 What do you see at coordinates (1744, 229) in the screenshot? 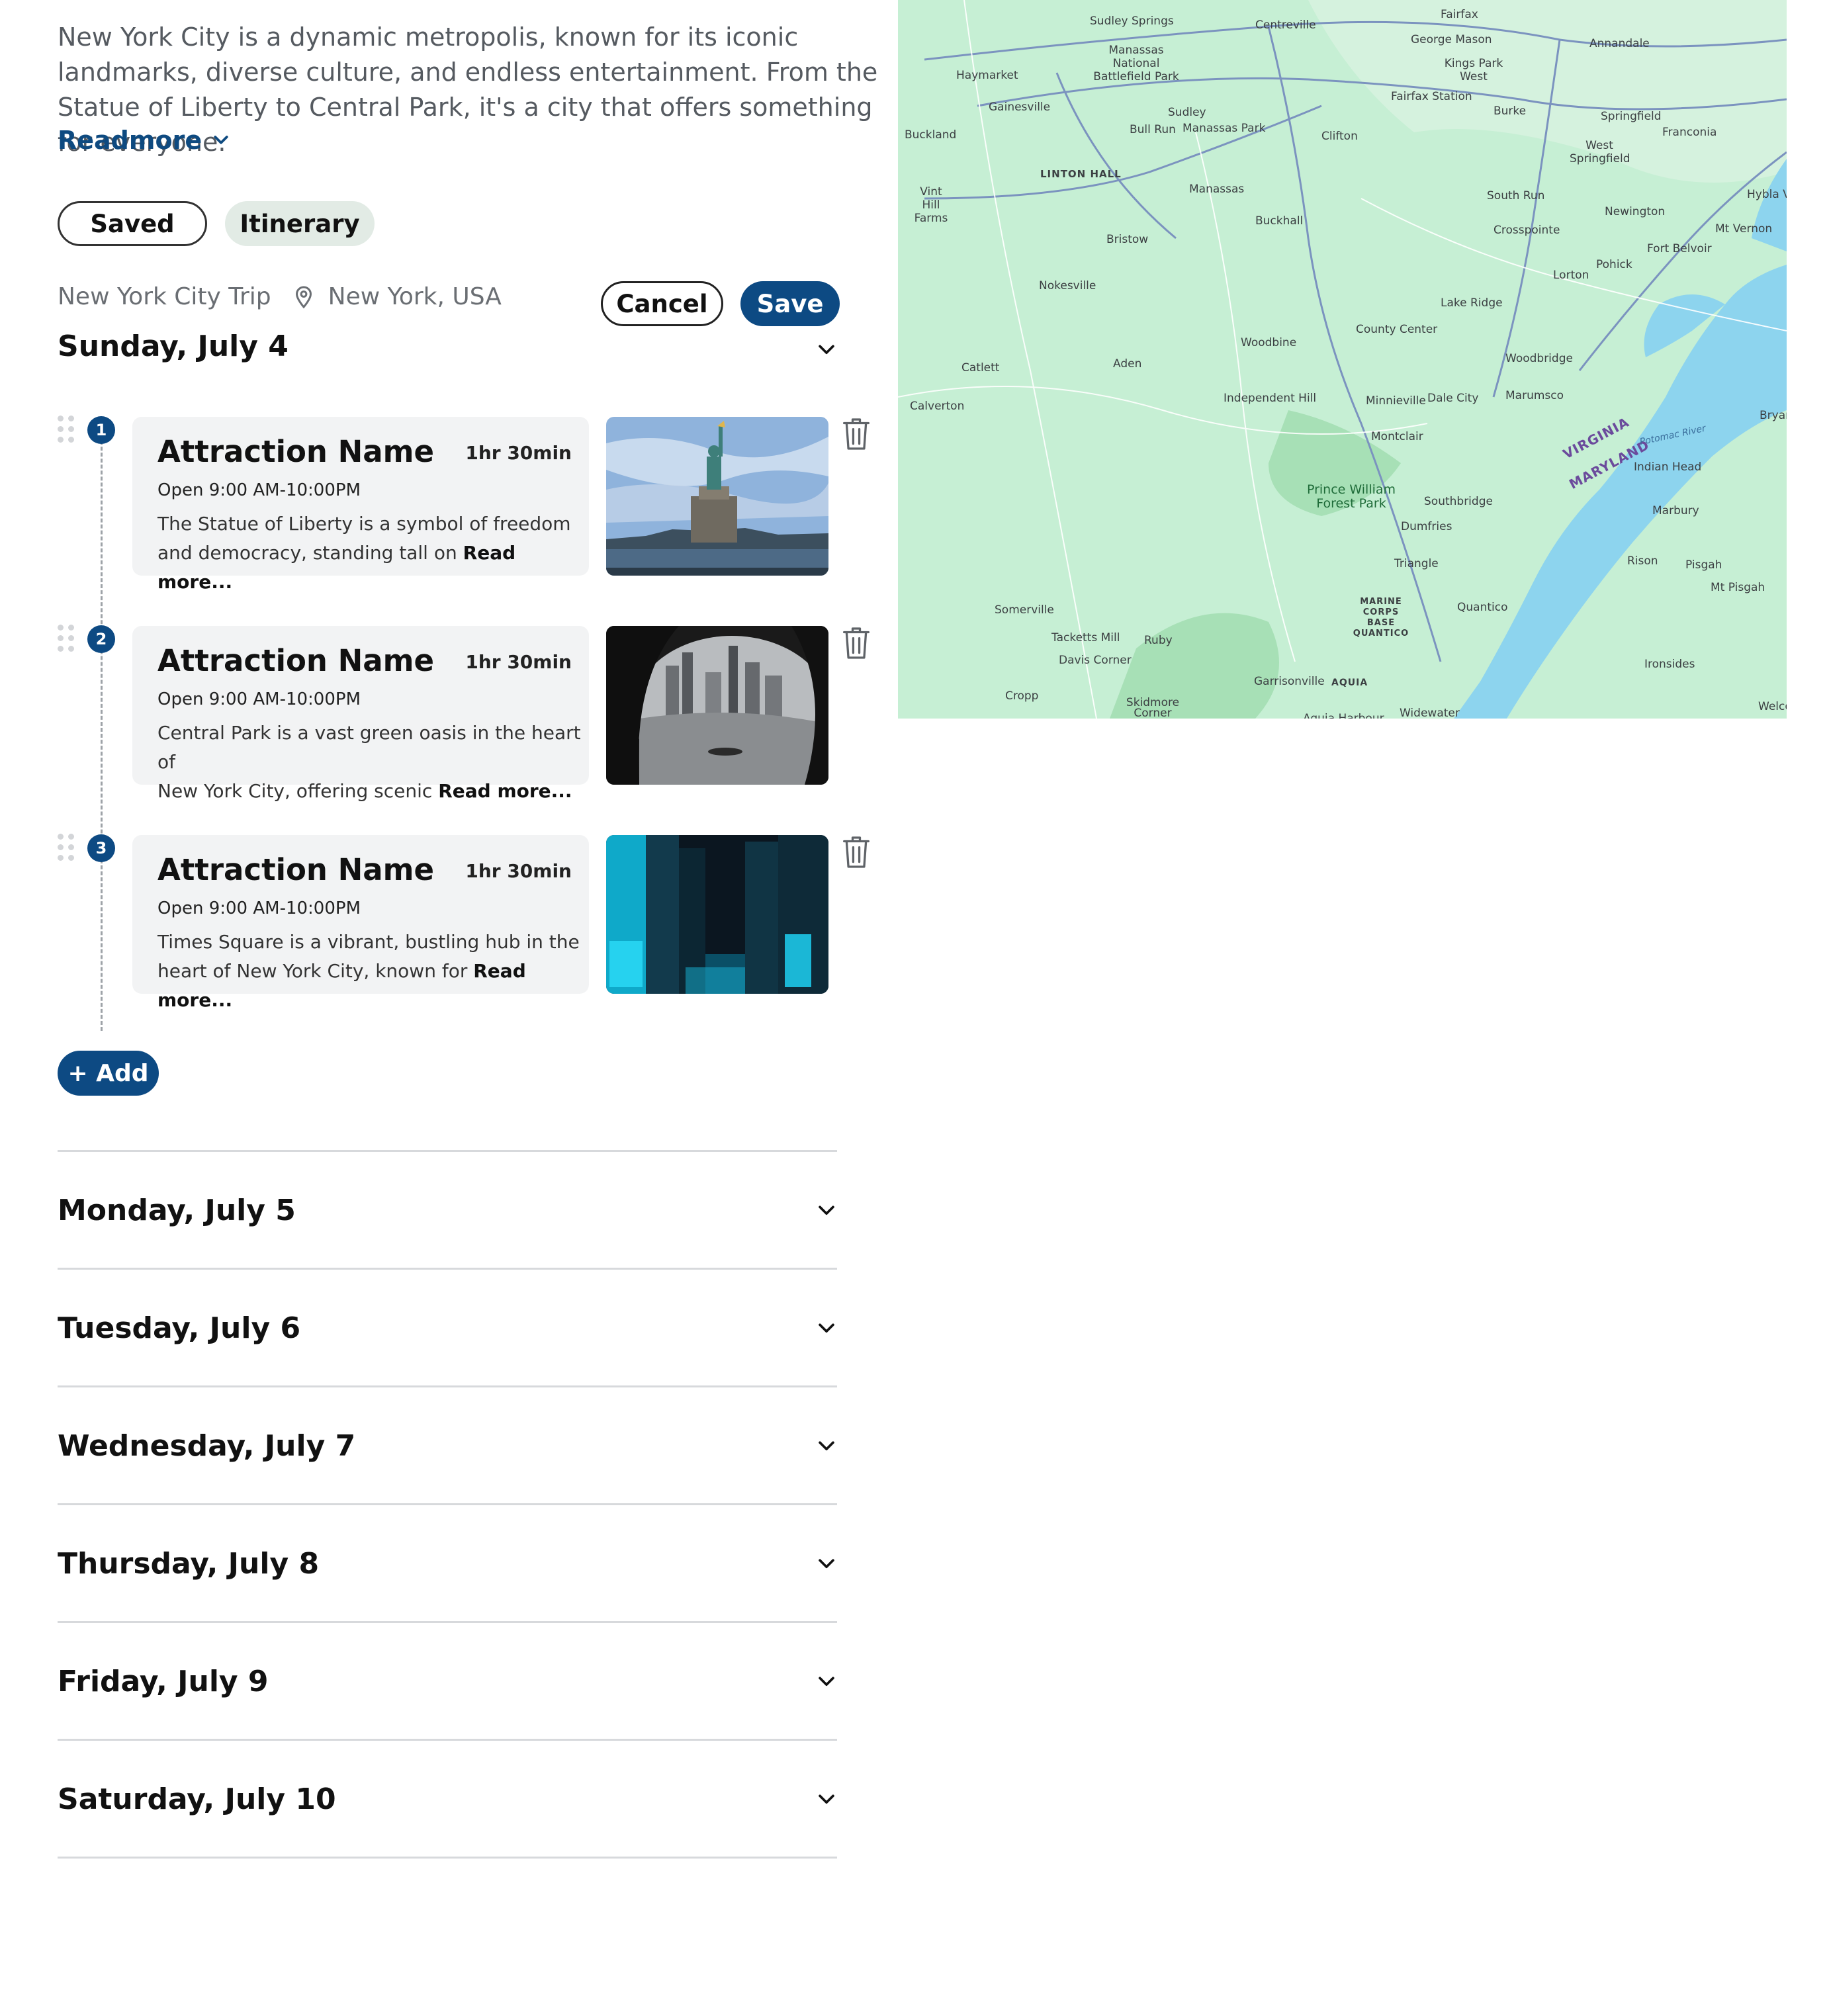
I see `map-place-label: Mt Vernon` at bounding box center [1744, 229].